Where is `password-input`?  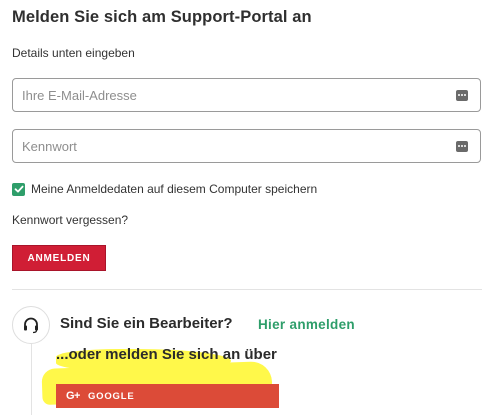 password-input is located at coordinates (246, 146).